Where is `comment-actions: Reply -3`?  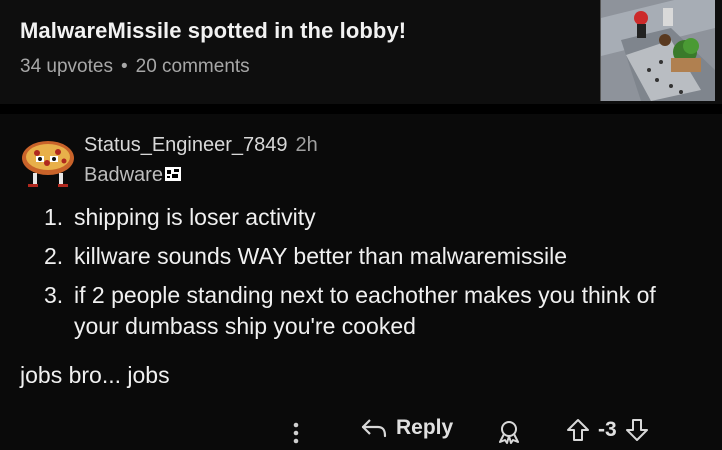 comment-actions: Reply -3 is located at coordinates (361, 430).